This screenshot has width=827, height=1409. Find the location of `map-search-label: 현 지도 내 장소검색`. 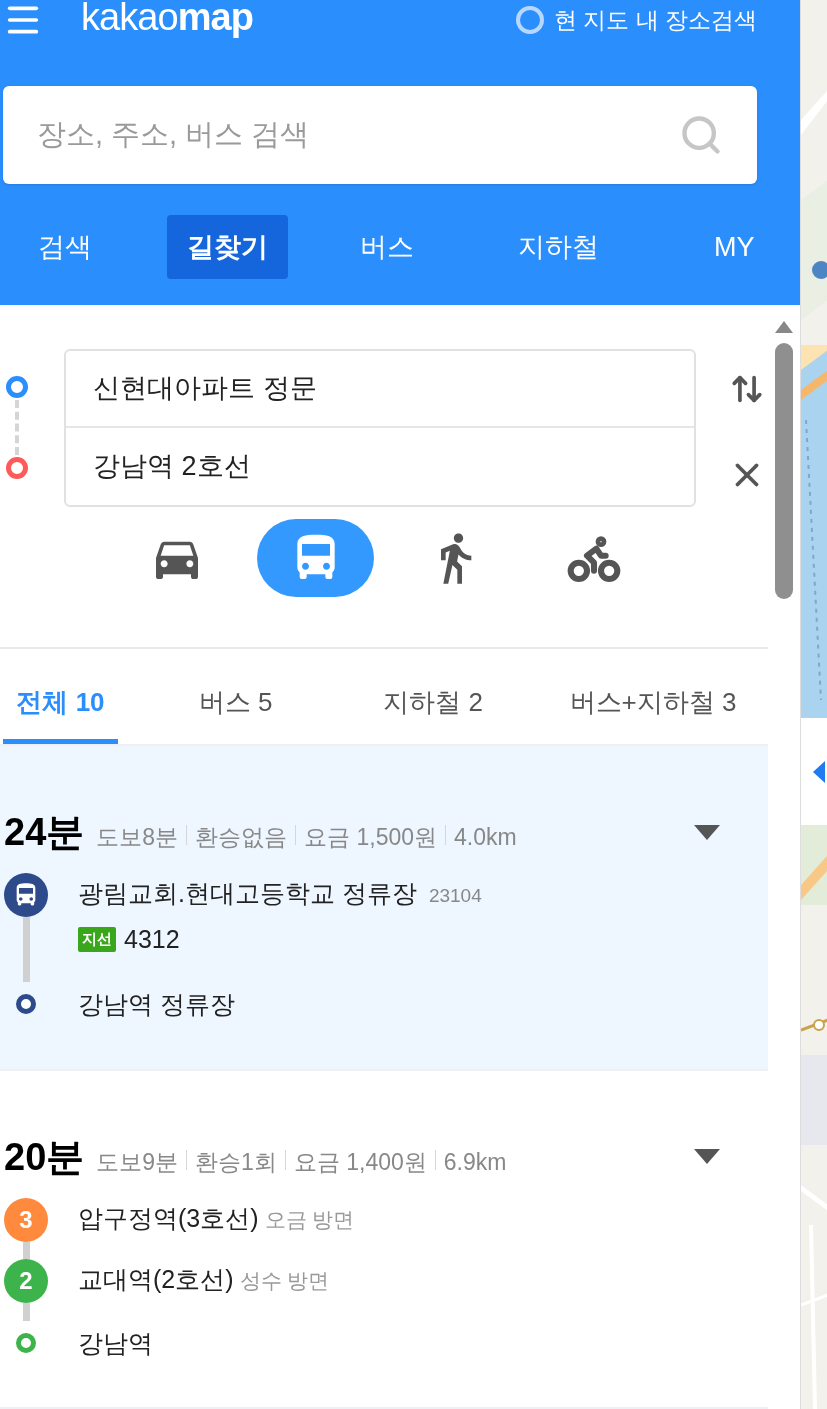

map-search-label: 현 지도 내 장소검색 is located at coordinates (655, 20).